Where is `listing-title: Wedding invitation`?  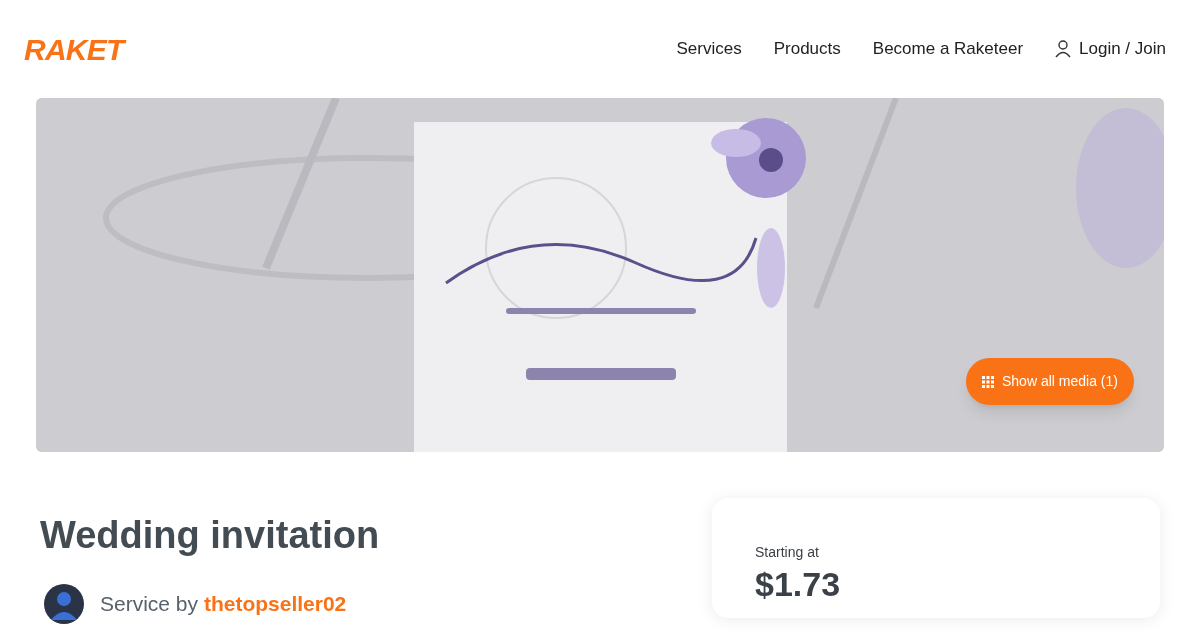 listing-title: Wedding invitation is located at coordinates (210, 535).